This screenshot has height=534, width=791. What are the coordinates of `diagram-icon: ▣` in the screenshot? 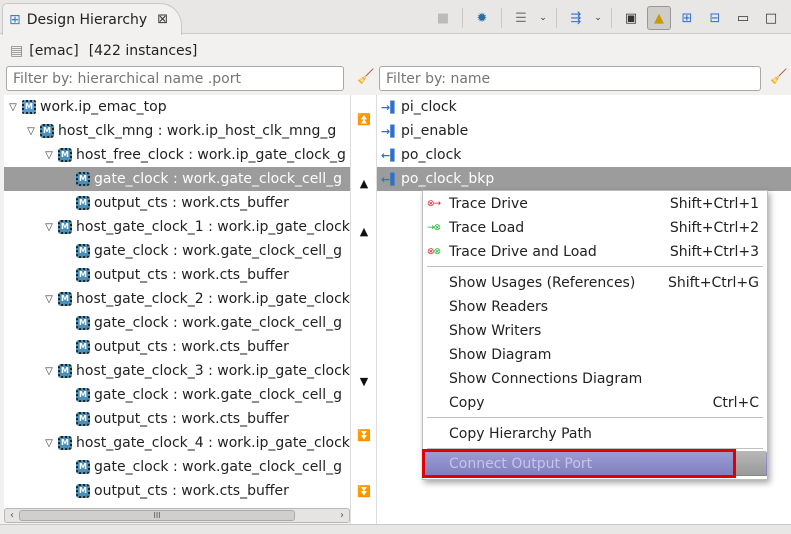 It's located at (631, 18).